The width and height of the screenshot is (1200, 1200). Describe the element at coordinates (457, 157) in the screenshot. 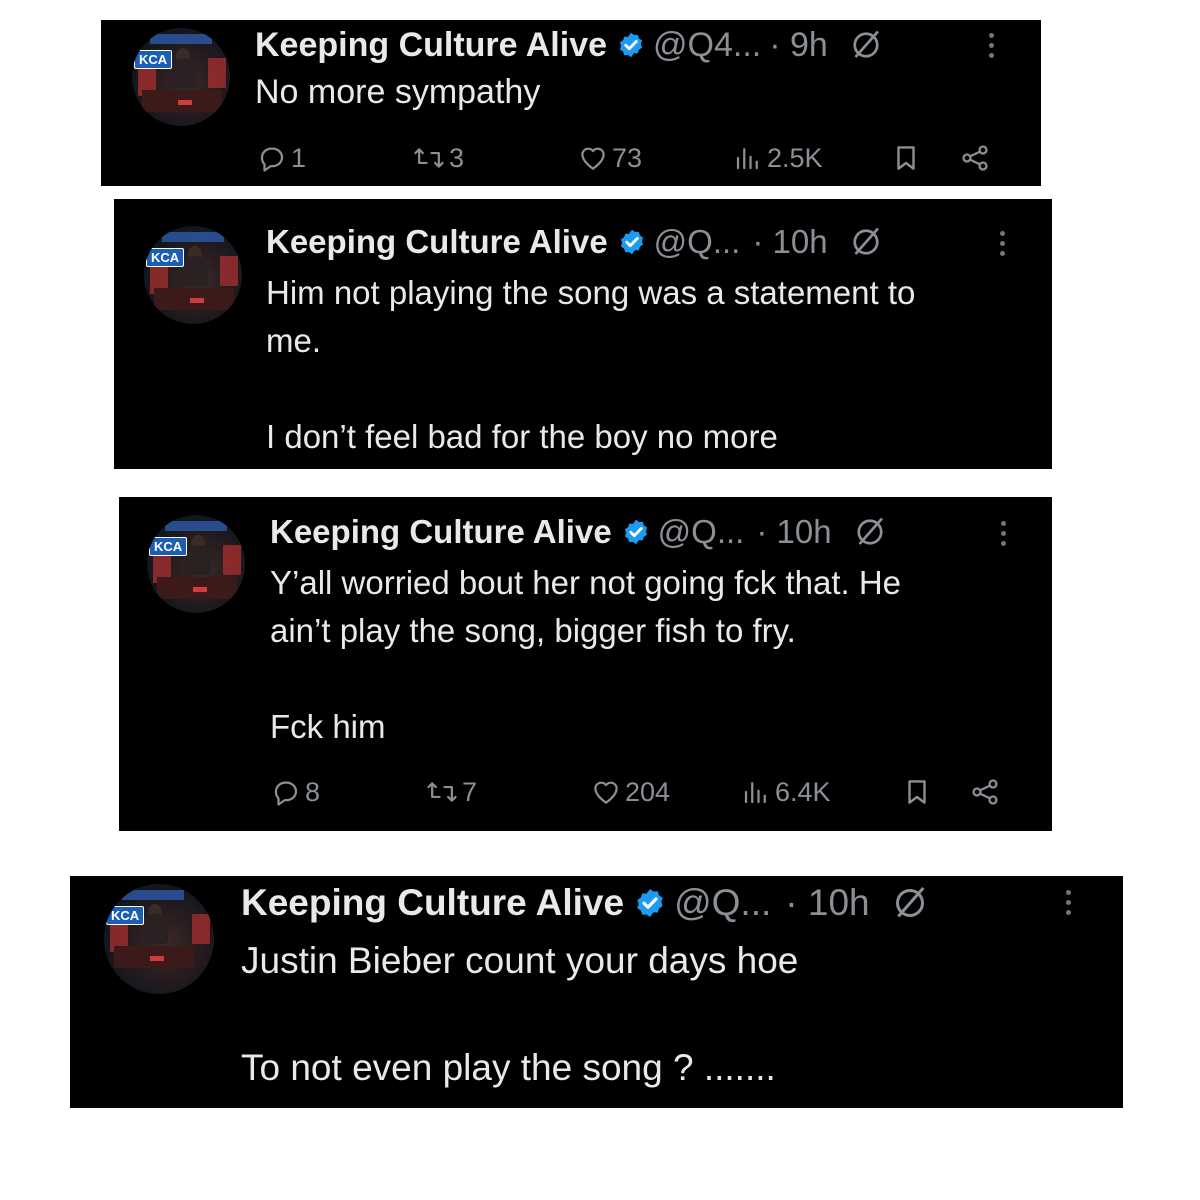

I see `repost-count: 3` at that location.